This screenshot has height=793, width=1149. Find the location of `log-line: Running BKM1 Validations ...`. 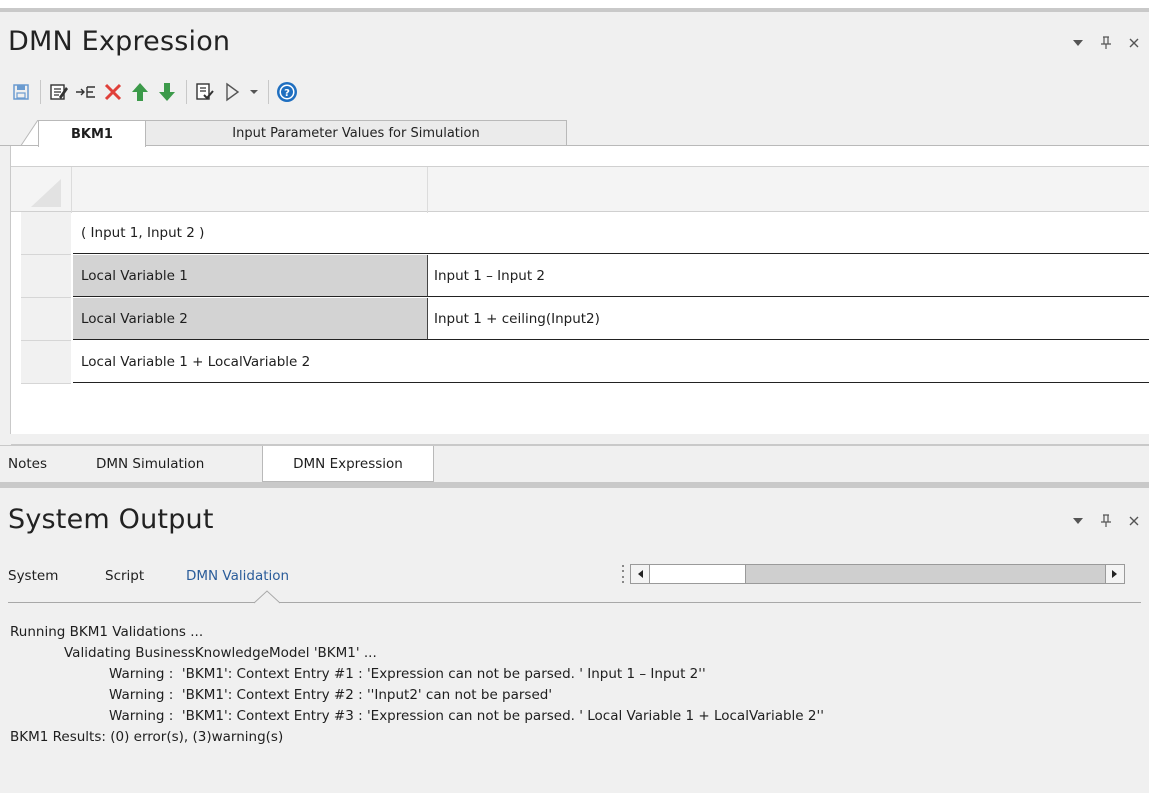

log-line: Running BKM1 Validations ... is located at coordinates (107, 632).